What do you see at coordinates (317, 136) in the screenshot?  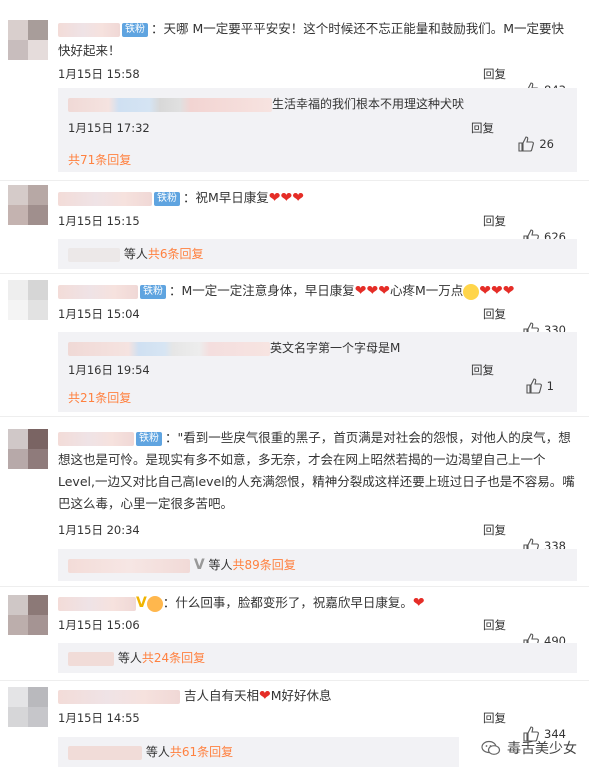 I see `sub-reply-meta: 1月15日 17:32 回复 26` at bounding box center [317, 136].